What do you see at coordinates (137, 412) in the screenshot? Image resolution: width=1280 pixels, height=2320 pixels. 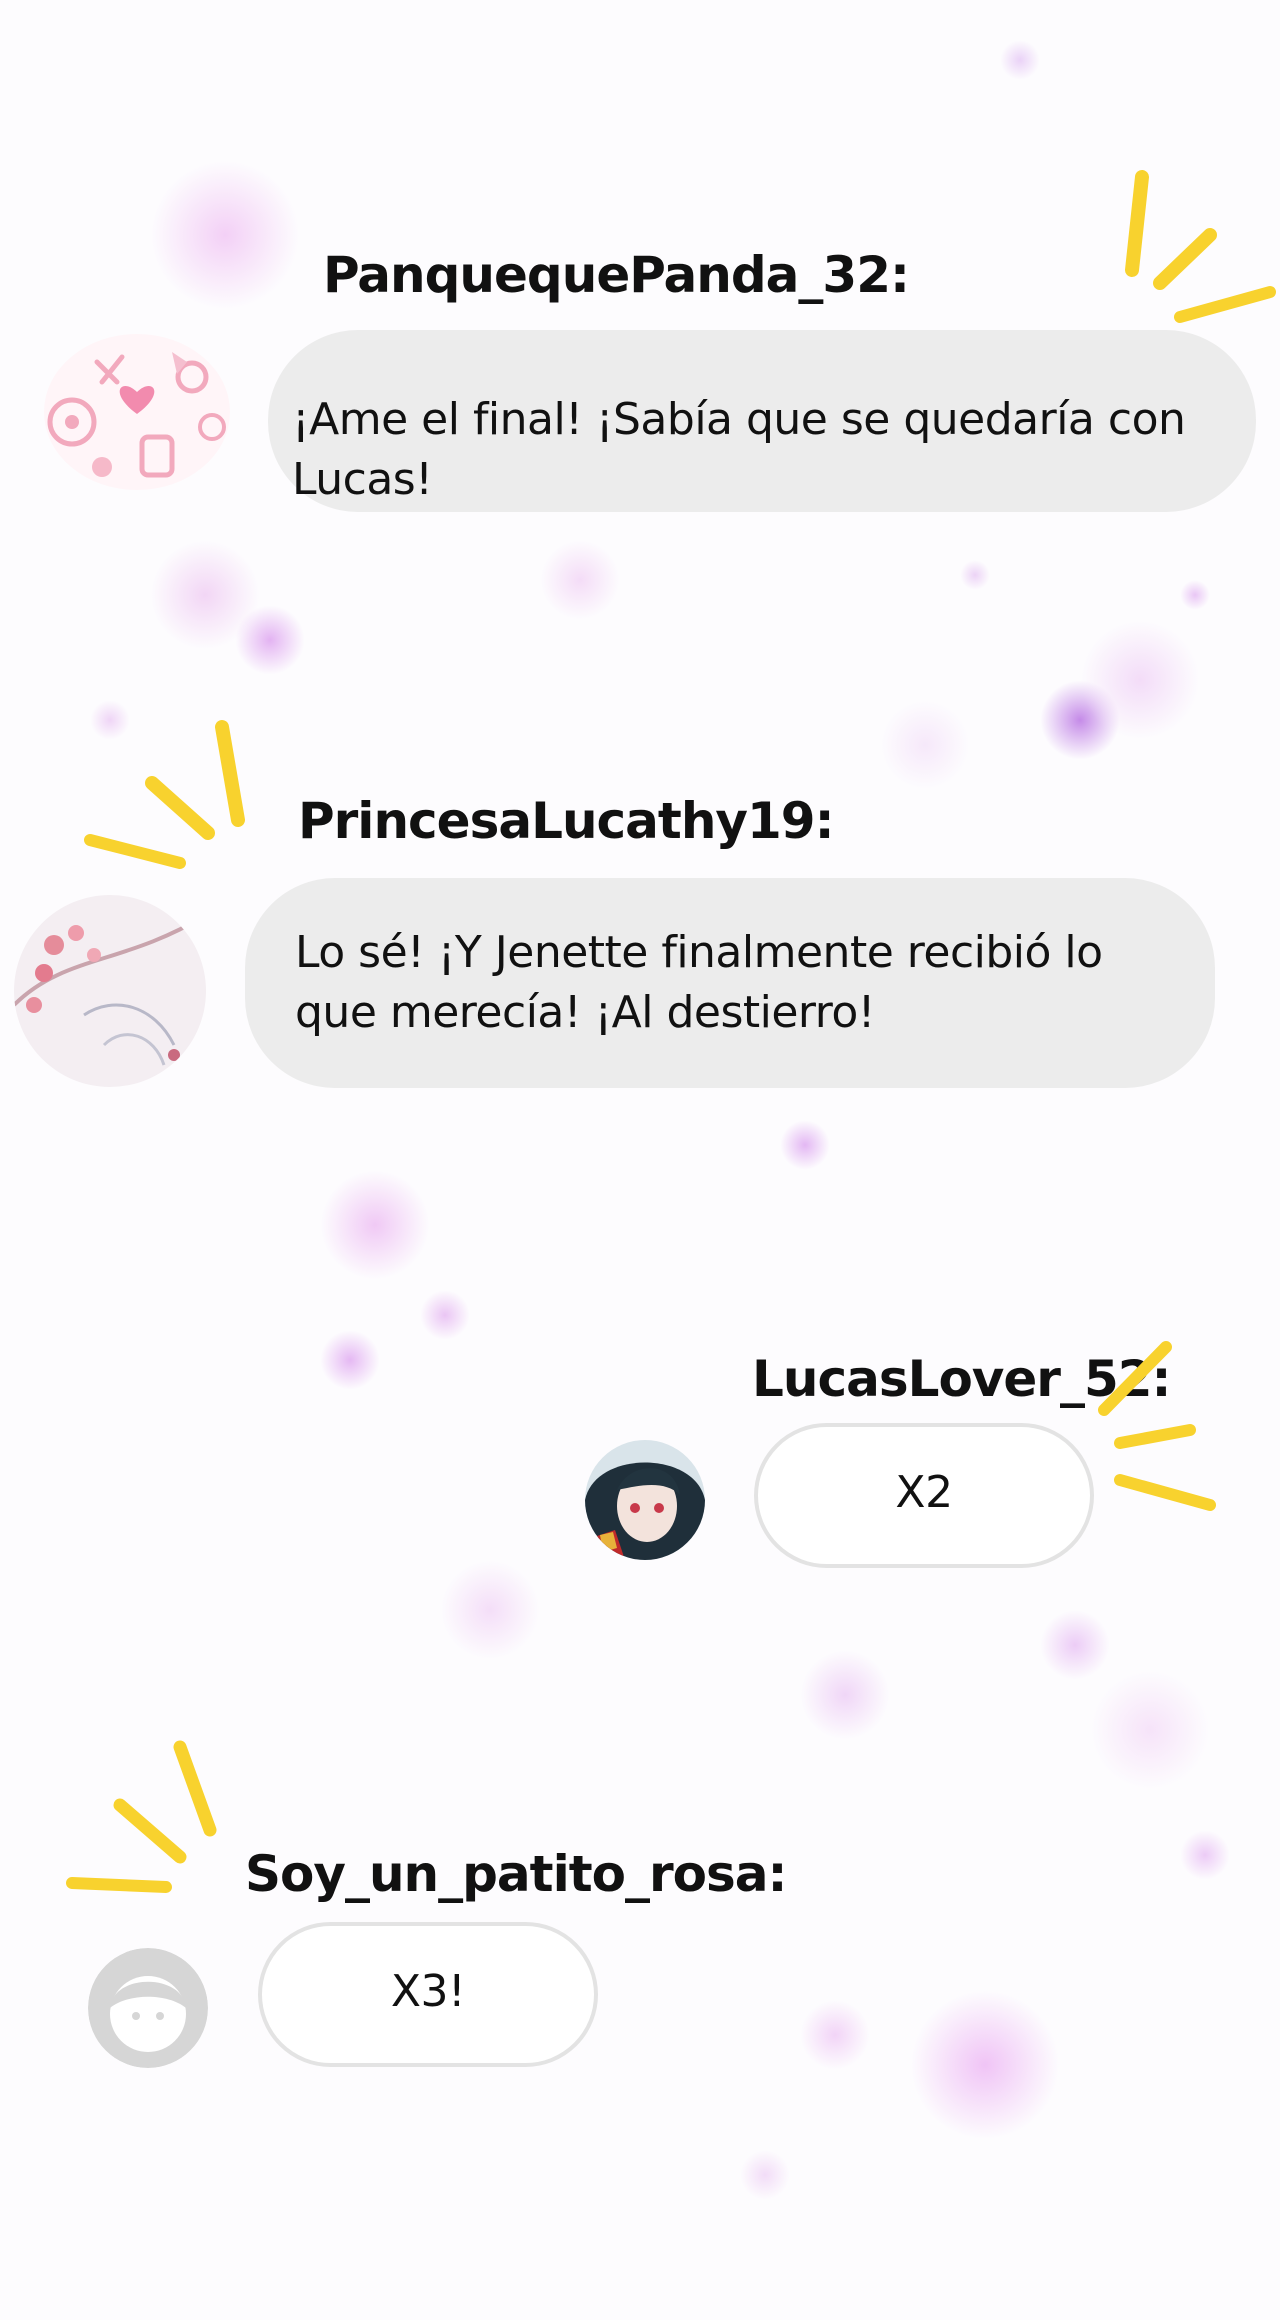 I see `sweets-pattern-avatar` at bounding box center [137, 412].